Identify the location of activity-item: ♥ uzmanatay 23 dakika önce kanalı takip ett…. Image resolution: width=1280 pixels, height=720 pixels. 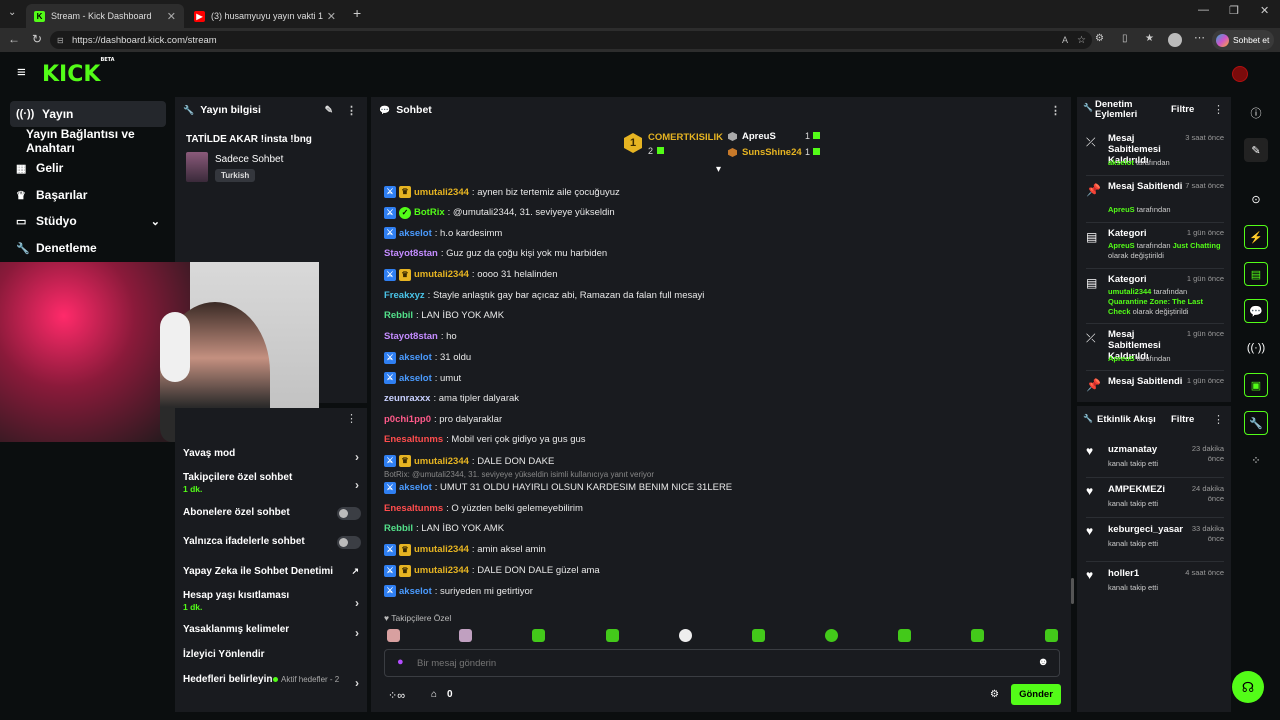
(1155, 460).